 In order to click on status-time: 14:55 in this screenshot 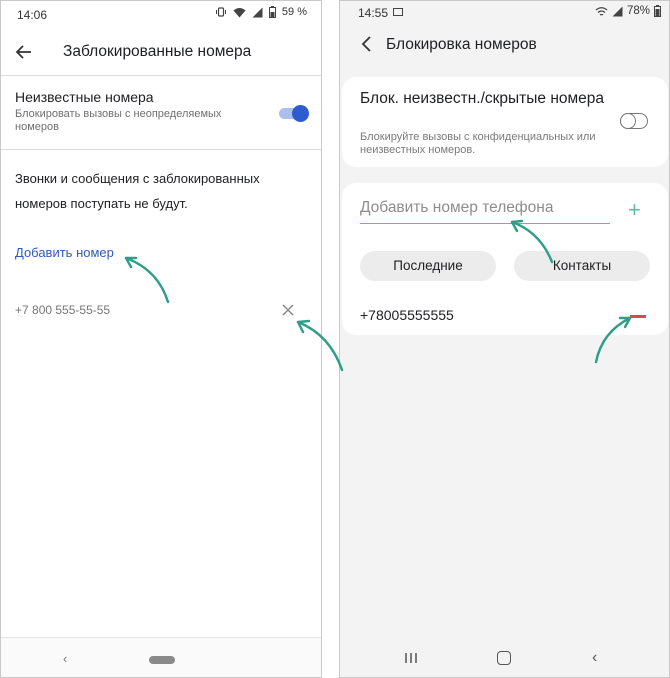, I will do `click(373, 13)`.